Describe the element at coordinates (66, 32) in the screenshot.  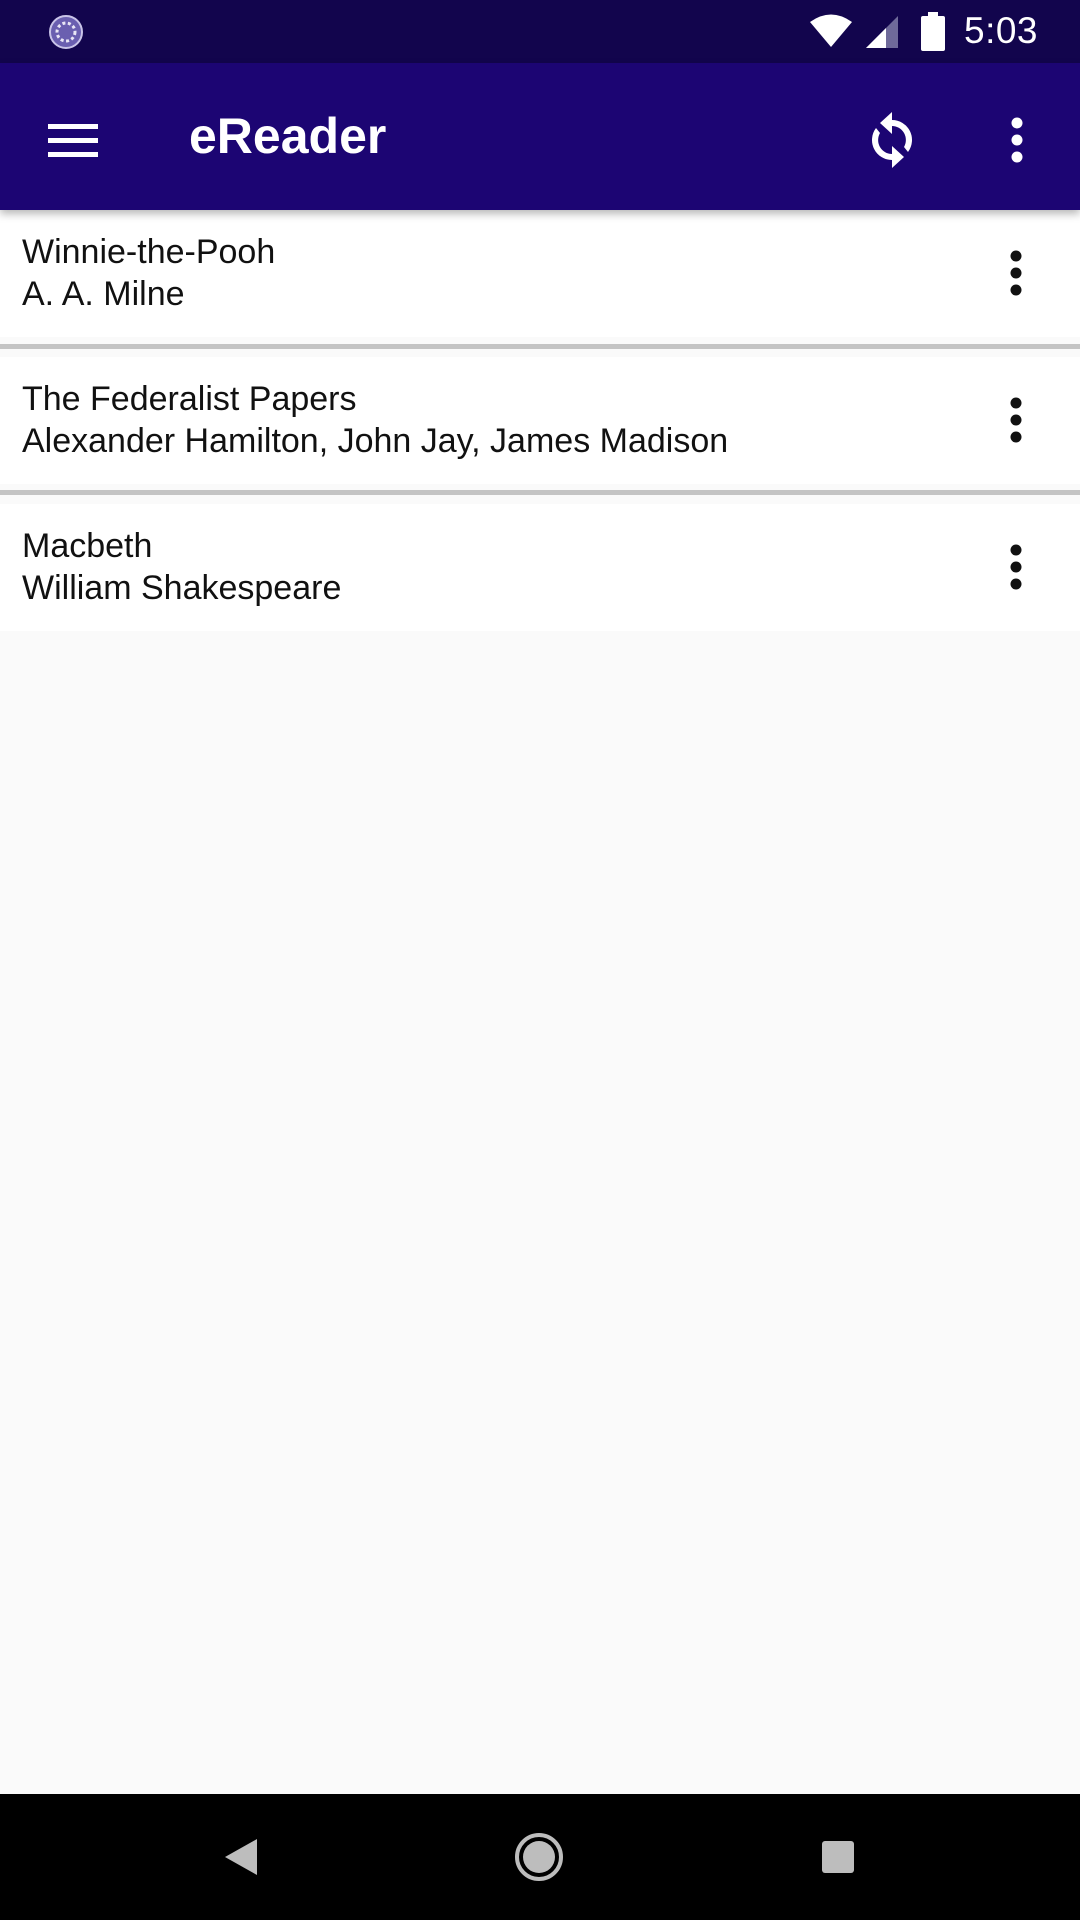
I see `loading-spinner-icon` at that location.